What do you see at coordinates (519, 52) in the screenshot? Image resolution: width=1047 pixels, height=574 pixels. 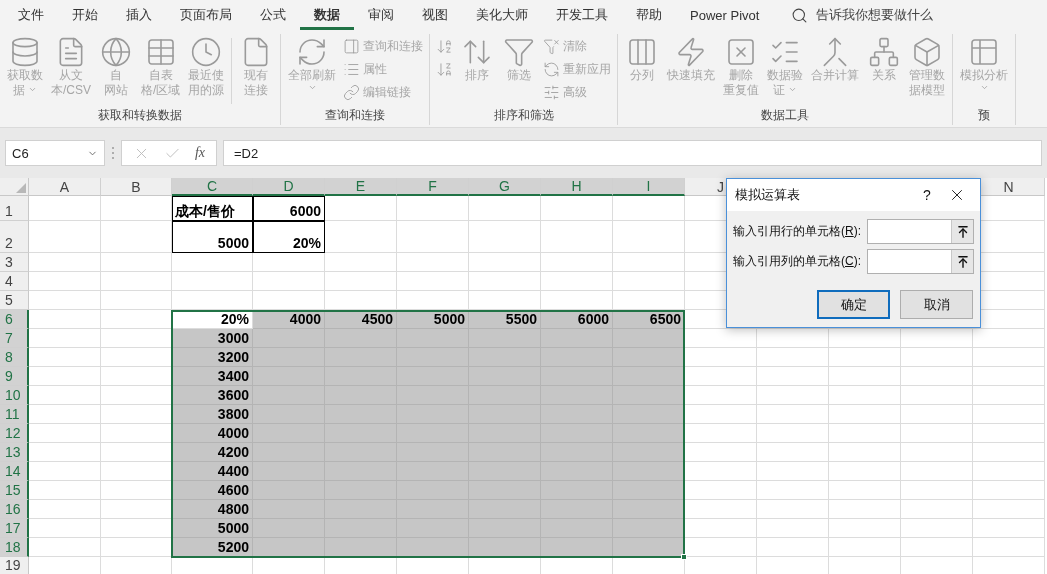 I see `filter-icon` at bounding box center [519, 52].